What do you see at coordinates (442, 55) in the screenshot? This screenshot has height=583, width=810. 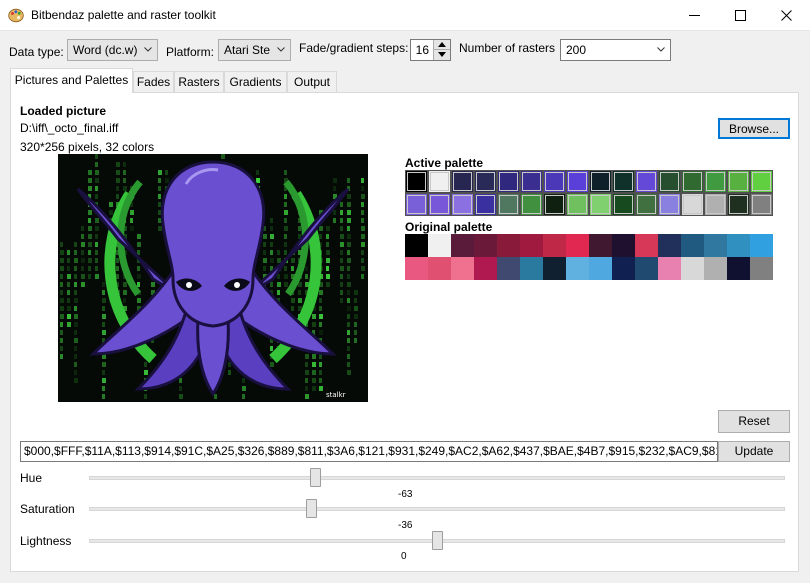 I see `spinner-down-button` at bounding box center [442, 55].